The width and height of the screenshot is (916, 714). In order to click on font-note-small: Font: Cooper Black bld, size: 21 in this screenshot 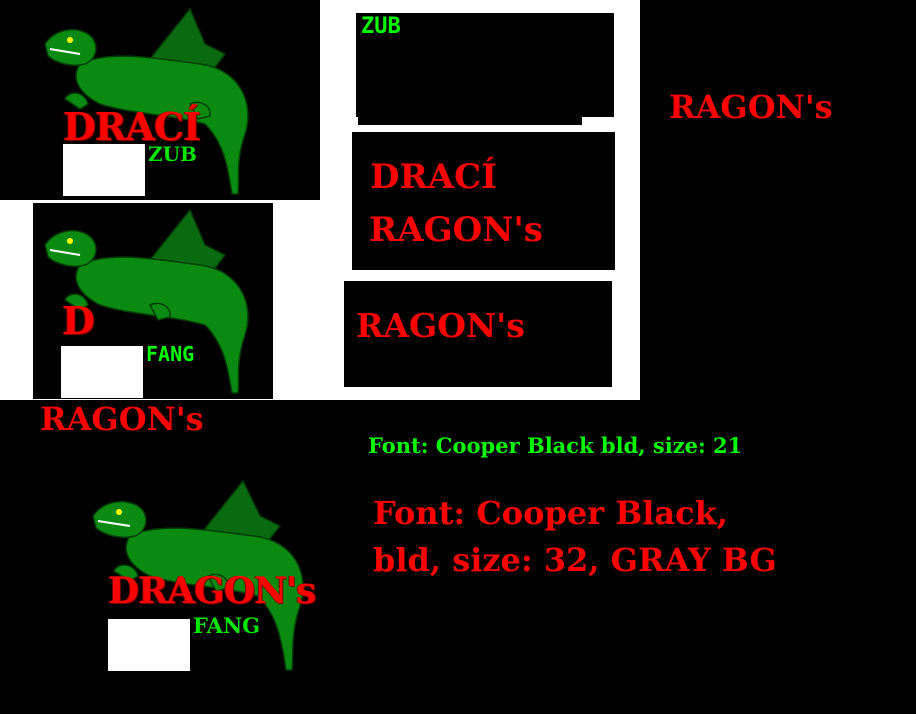, I will do `click(555, 445)`.